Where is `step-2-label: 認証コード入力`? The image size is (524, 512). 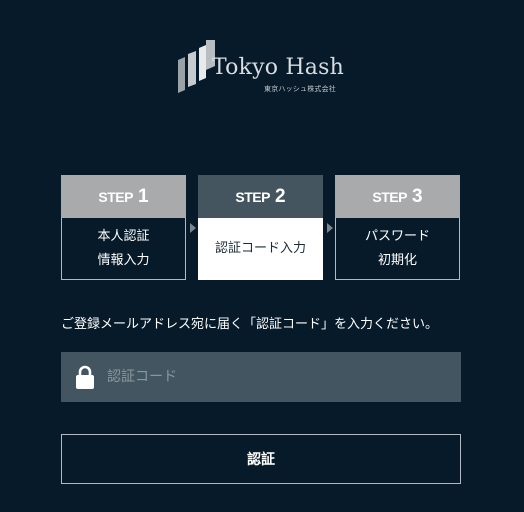
step-2-label: 認証コード入力 is located at coordinates (260, 249).